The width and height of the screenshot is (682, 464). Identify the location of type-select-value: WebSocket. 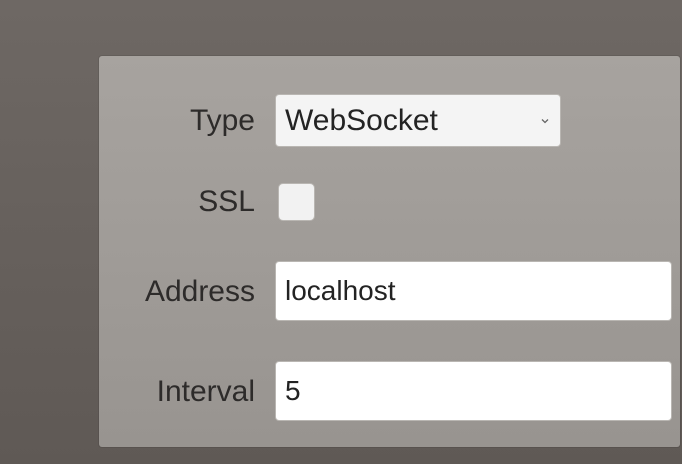
(361, 120).